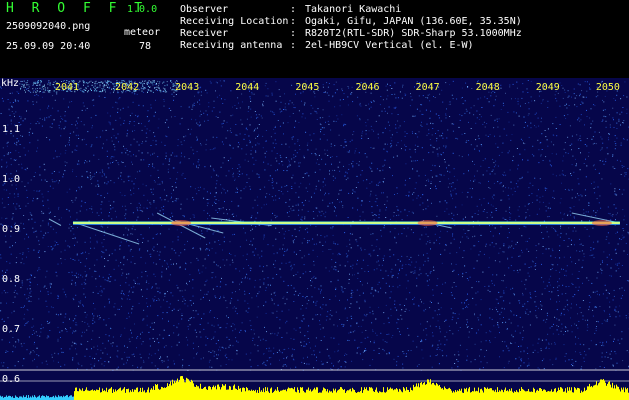  What do you see at coordinates (413, 33) in the screenshot?
I see `info-value-receiver: R820T2(RTL-SDR) SDR-Sharp 53.1000MHz` at bounding box center [413, 33].